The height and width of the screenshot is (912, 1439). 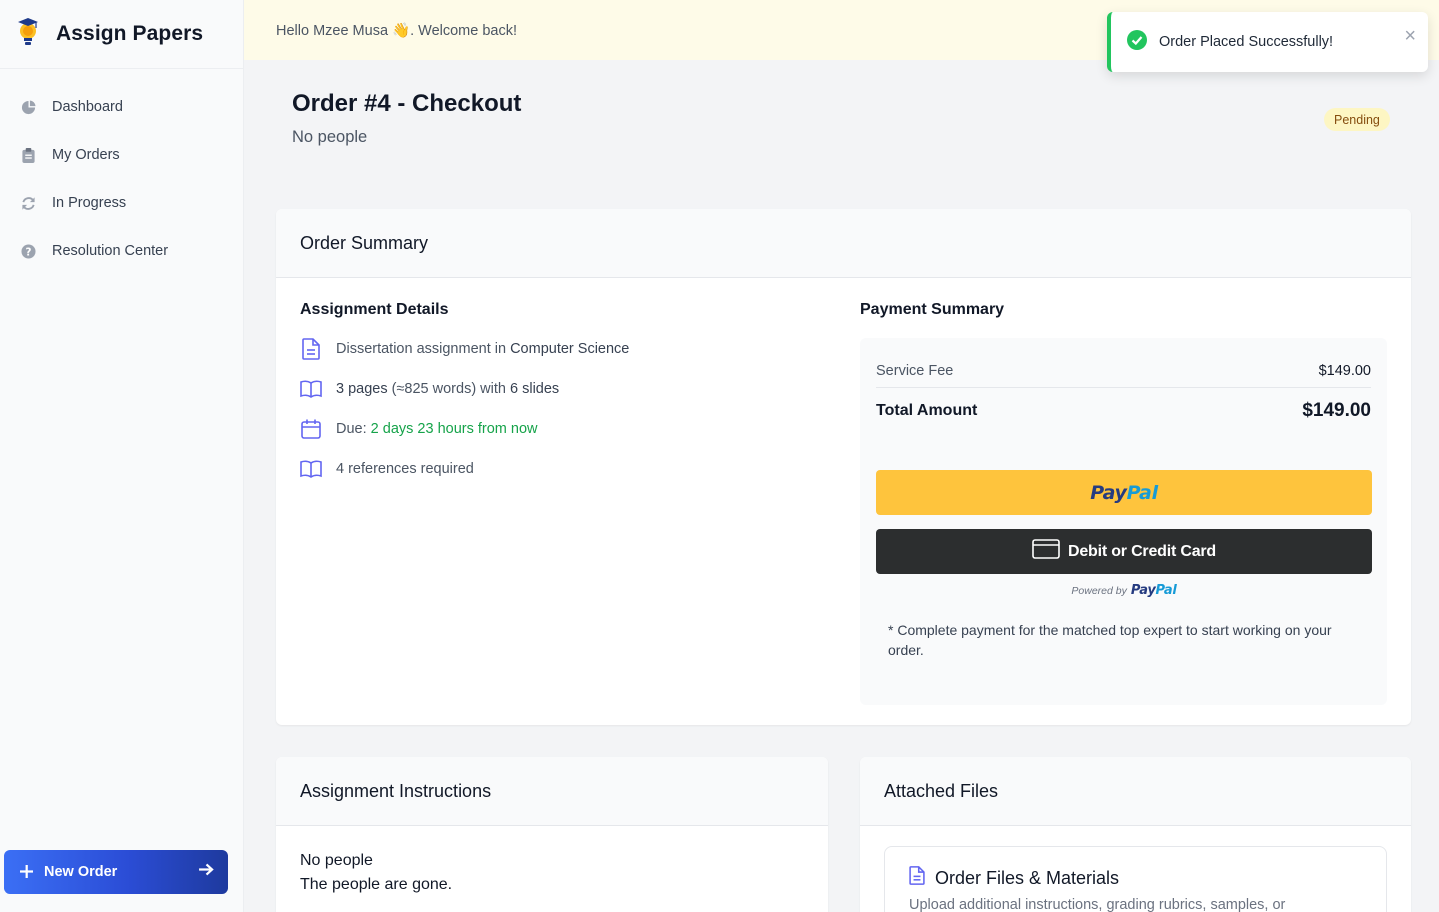 I want to click on total-amount-row: Total Amount $149.00, so click(x=1123, y=411).